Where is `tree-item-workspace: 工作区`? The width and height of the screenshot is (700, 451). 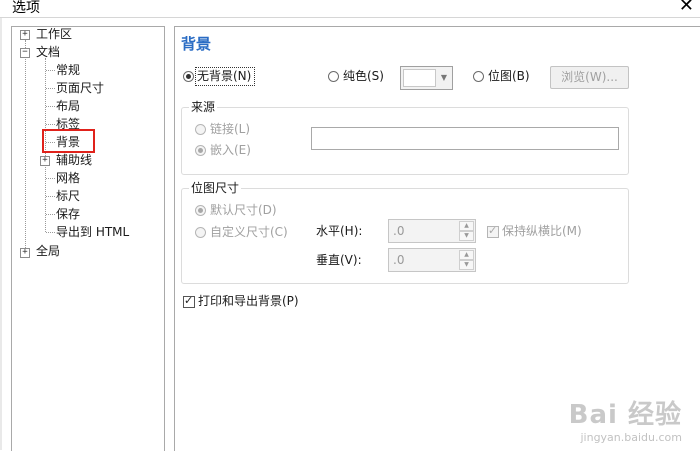 tree-item-workspace: 工作区 is located at coordinates (54, 34).